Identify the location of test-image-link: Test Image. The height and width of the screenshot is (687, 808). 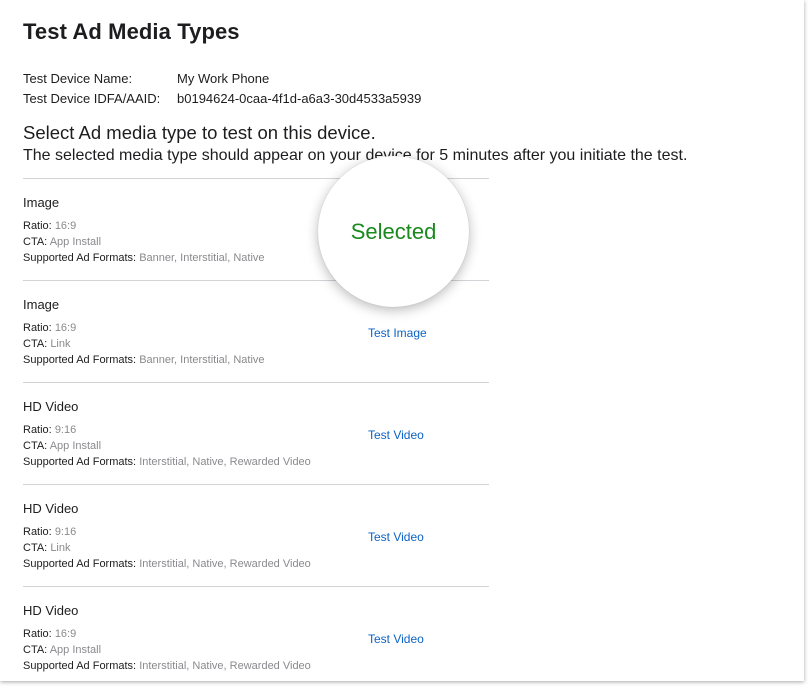
(397, 333).